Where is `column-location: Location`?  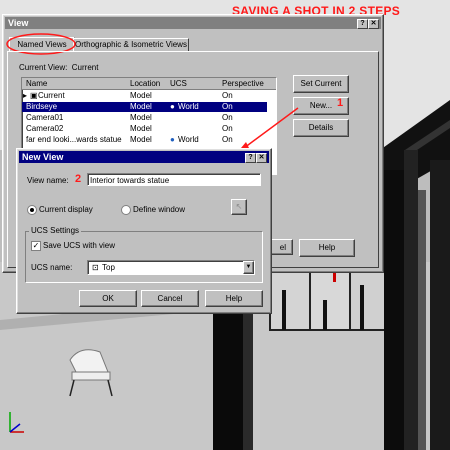
column-location: Location is located at coordinates (145, 83).